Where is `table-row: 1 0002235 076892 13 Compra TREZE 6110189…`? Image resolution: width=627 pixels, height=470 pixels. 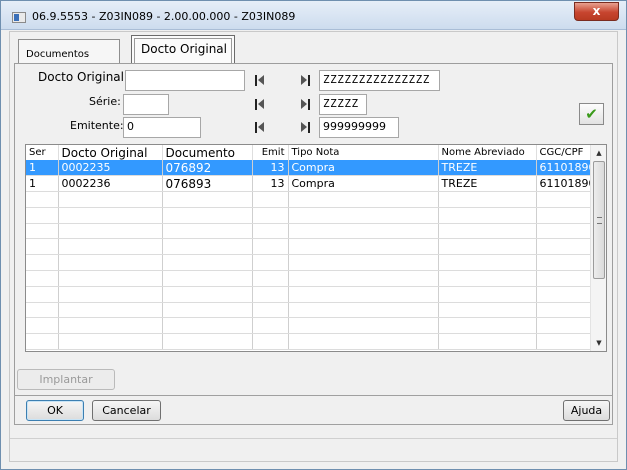
table-row: 1 0002235 076892 13 Compra TREZE 6110189… is located at coordinates (309, 168).